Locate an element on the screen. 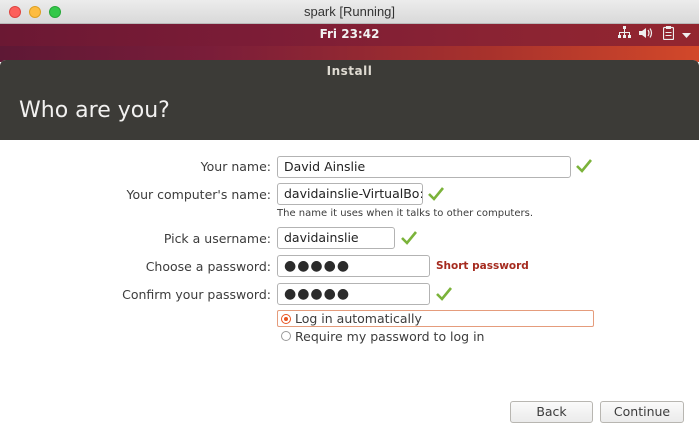 The width and height of the screenshot is (699, 432). name-input: David Ainslie is located at coordinates (424, 167).